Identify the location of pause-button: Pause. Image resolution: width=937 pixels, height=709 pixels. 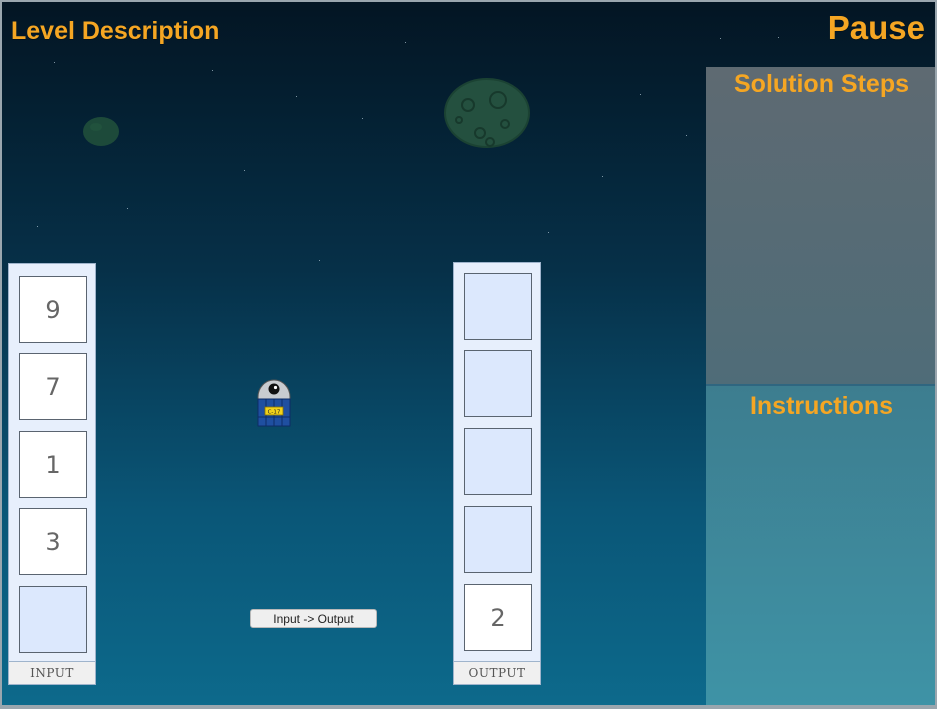
(876, 28).